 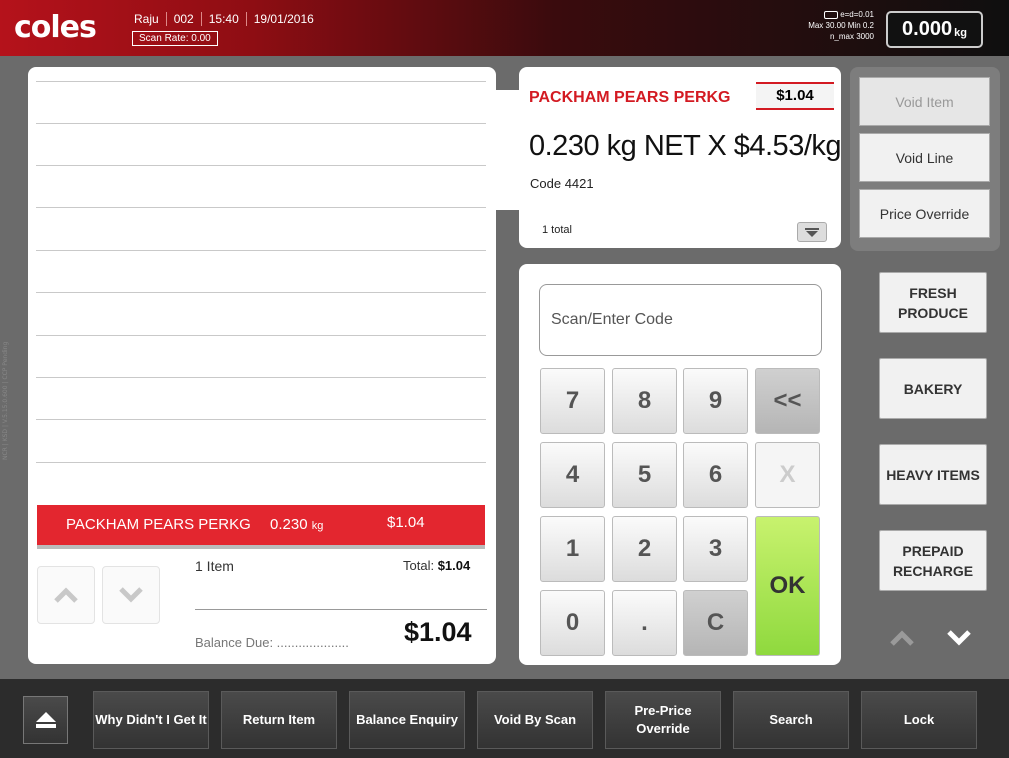 I want to click on item-code: Code 4421, so click(x=562, y=183).